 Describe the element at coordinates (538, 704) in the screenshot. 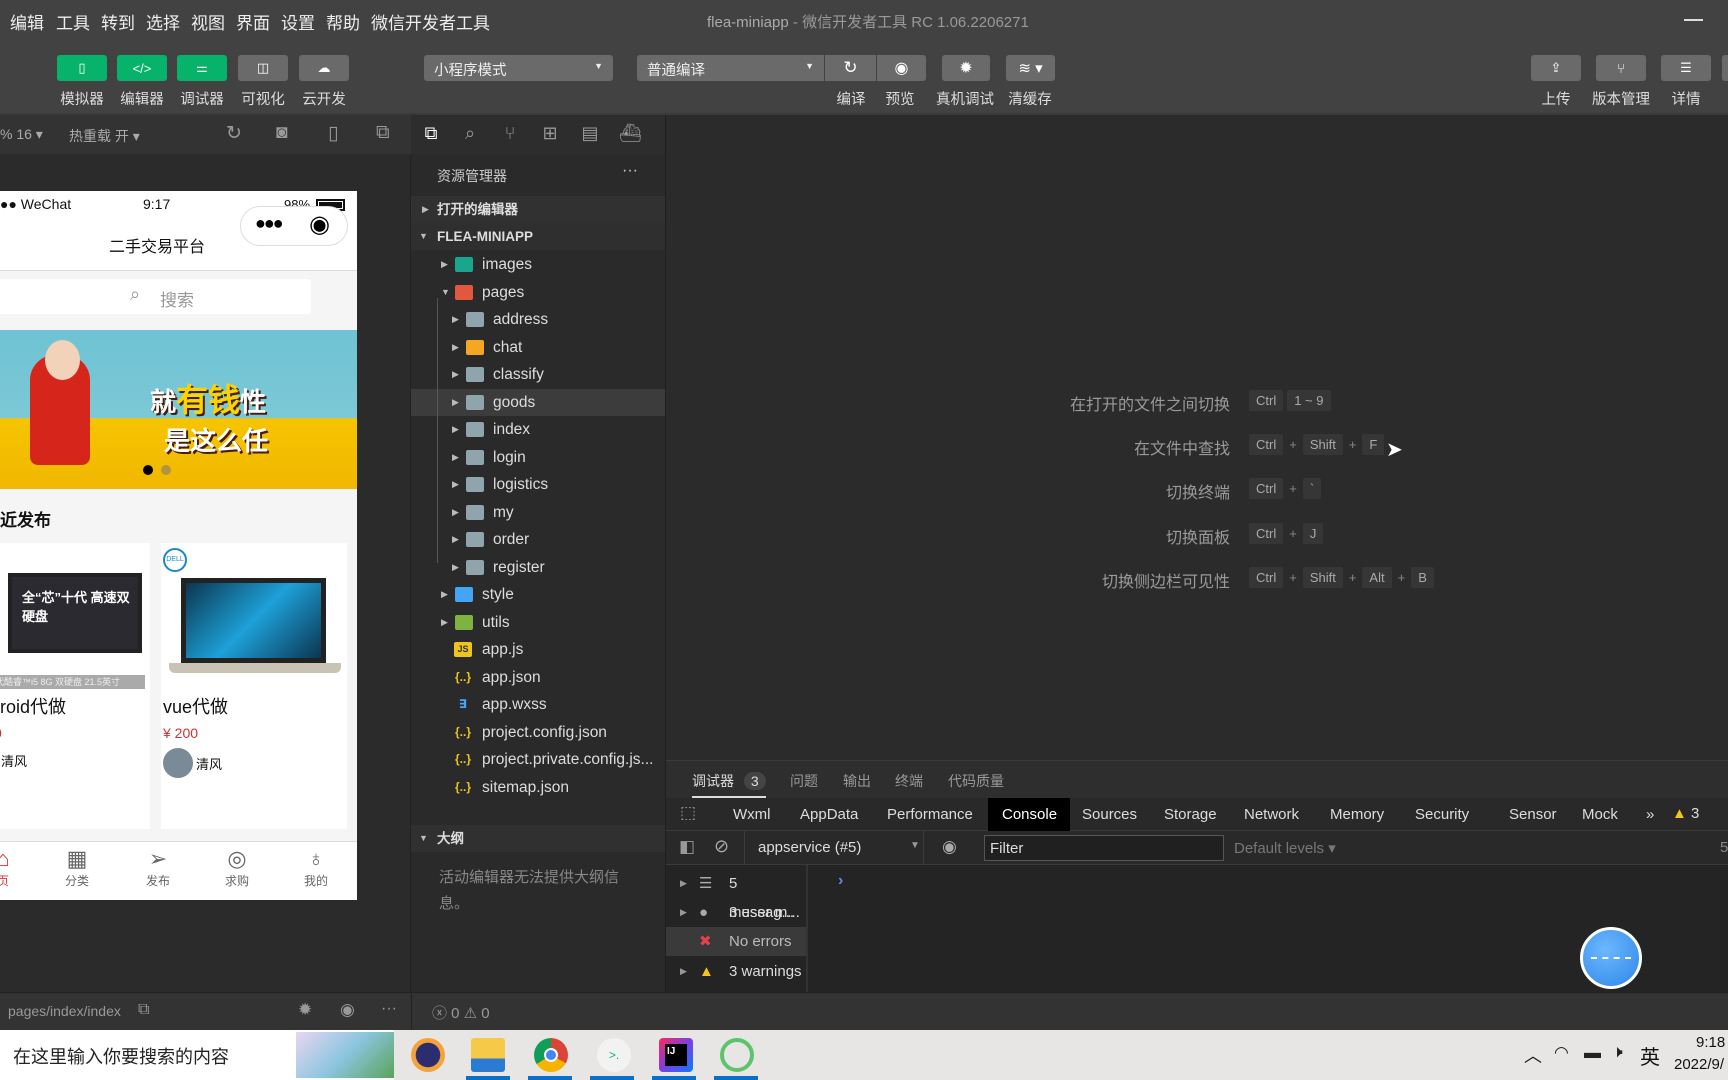

I see `file-item: ∃ app.wxss` at that location.